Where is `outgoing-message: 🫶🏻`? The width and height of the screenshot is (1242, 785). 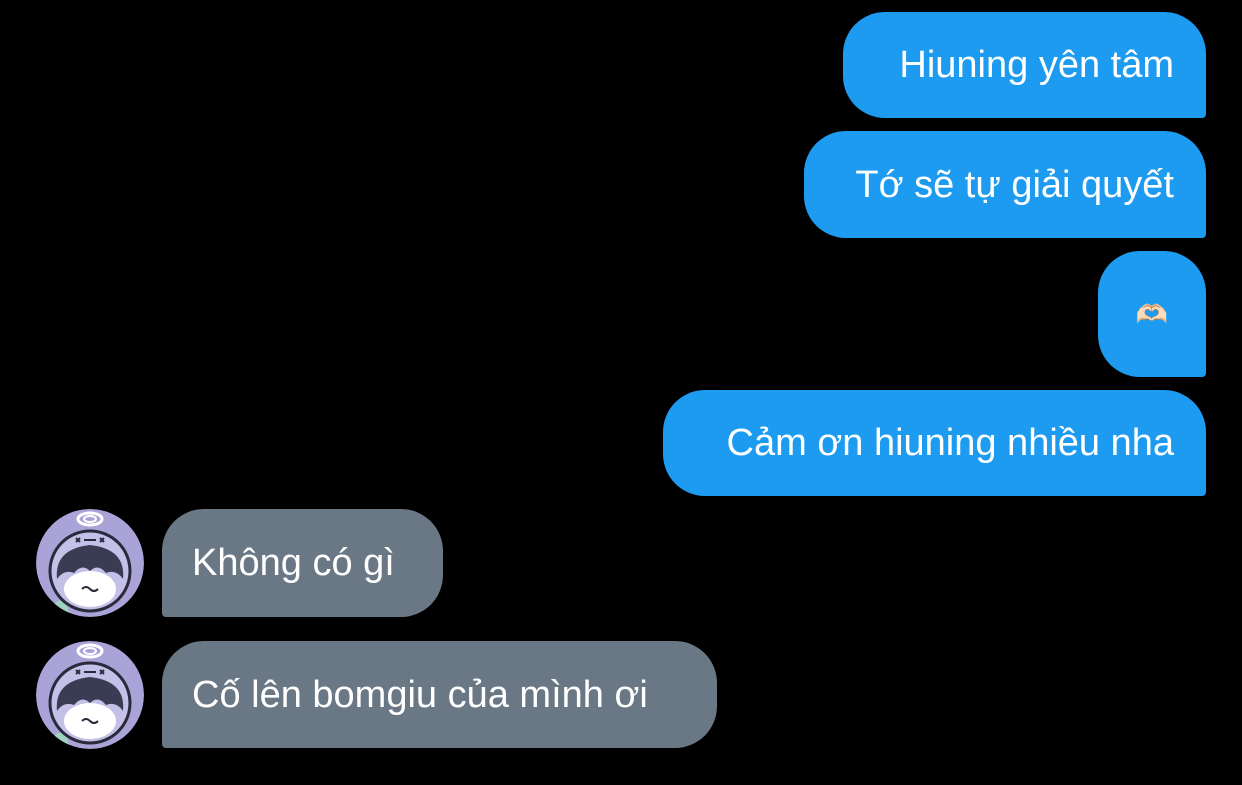
outgoing-message: 🫶🏻 is located at coordinates (1152, 314).